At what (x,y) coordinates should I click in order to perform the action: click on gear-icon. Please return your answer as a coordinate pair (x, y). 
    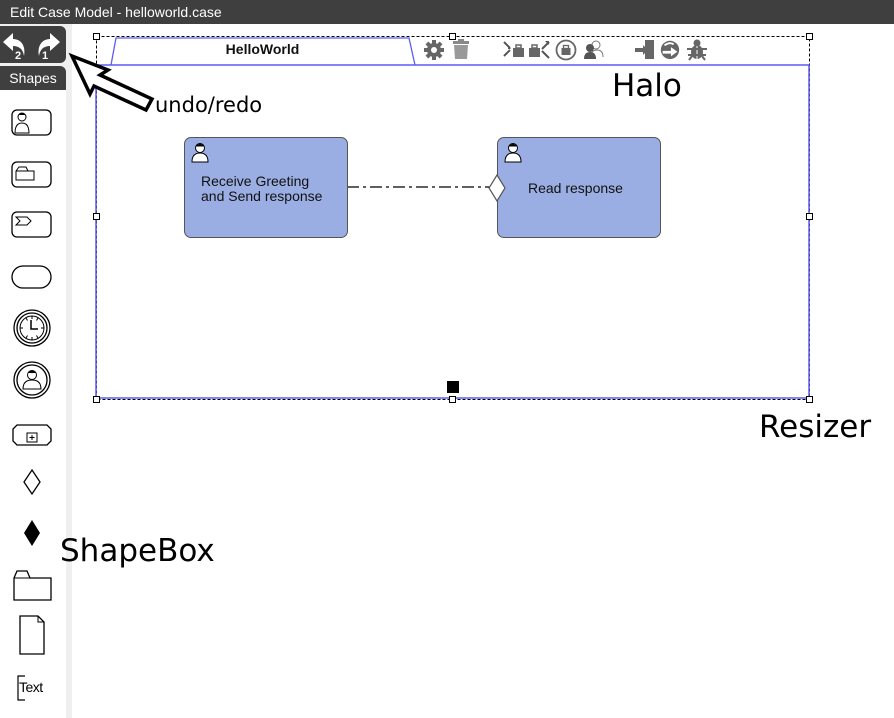
    Looking at the image, I should click on (434, 49).